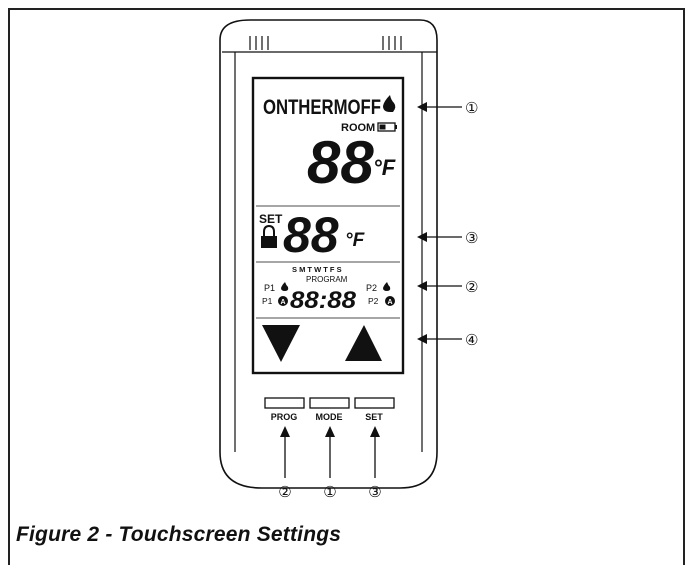 Image resolution: width=693 pixels, height=565 pixels. I want to click on prog-button-label: PROG, so click(284, 417).